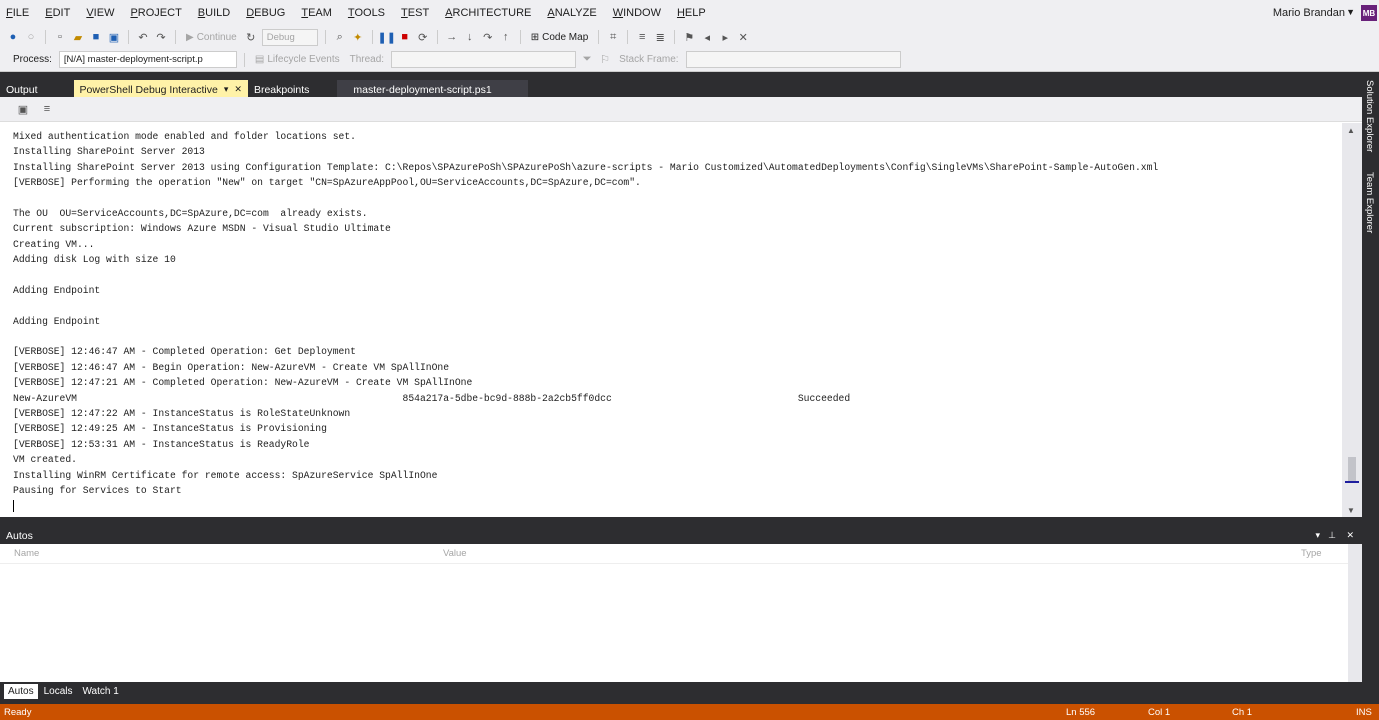 This screenshot has height=720, width=1379. Describe the element at coordinates (387, 37) in the screenshot. I see `pause-icon: ❚❚` at that location.